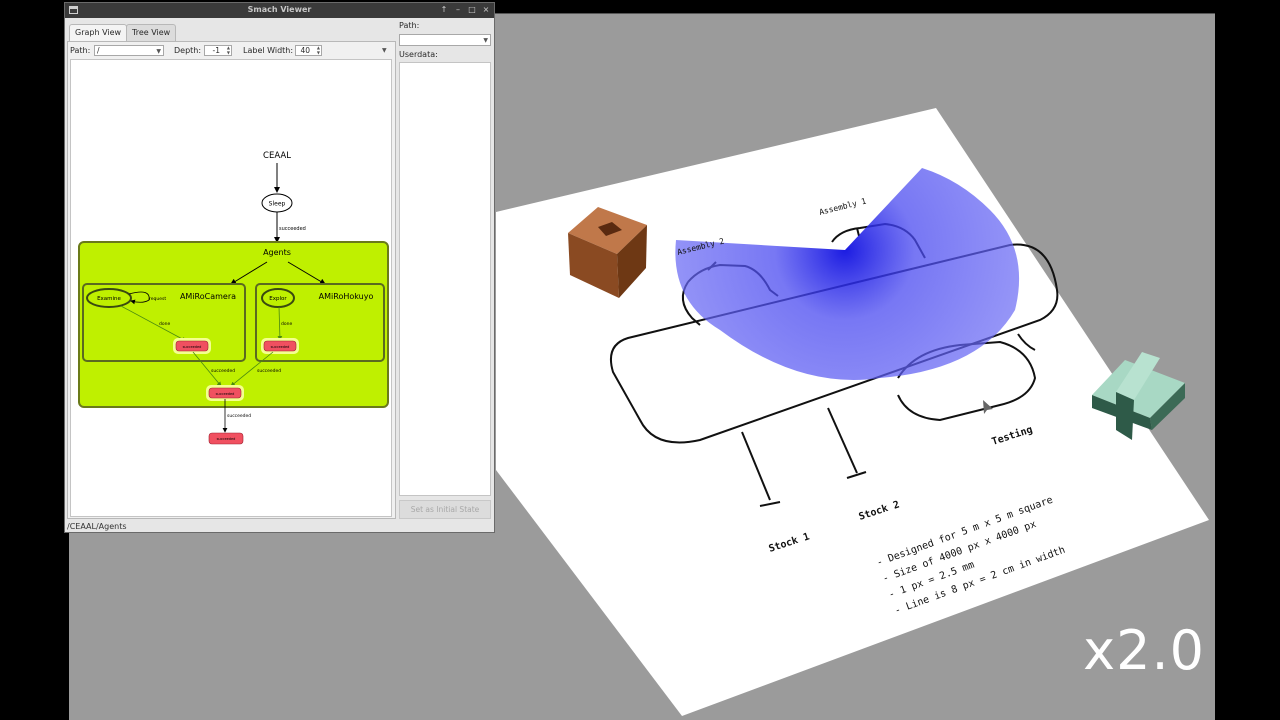  I want to click on window-title: Smach Viewer, so click(279, 9).